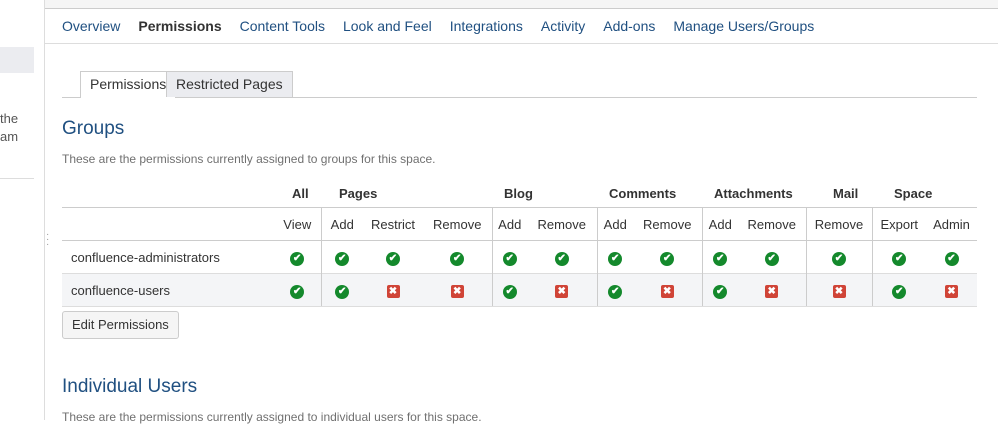 The image size is (998, 424). I want to click on column-pages-restrict: Restrict, so click(393, 224).